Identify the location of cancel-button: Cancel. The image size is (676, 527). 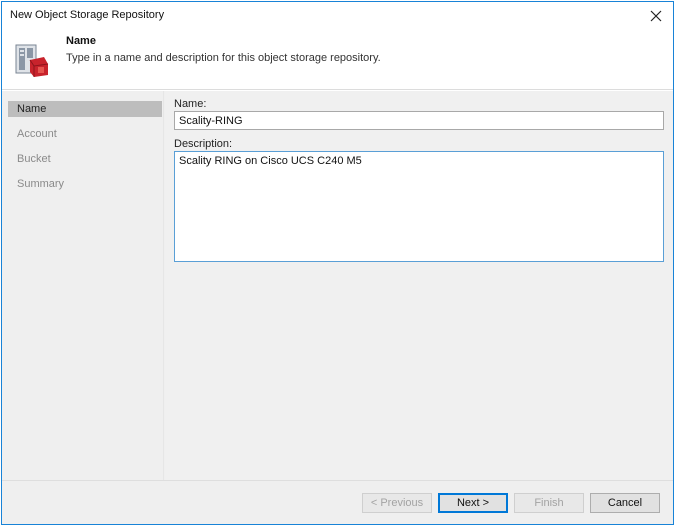
(625, 503).